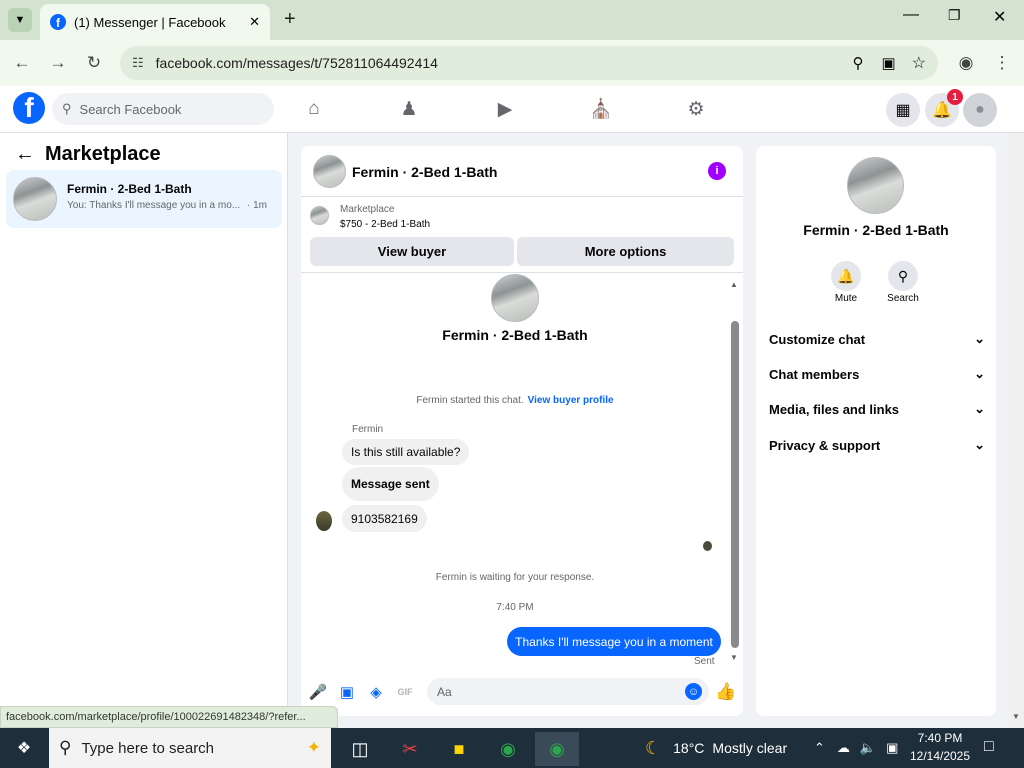 The height and width of the screenshot is (768, 1024). What do you see at coordinates (903, 110) in the screenshot?
I see `menu-grid-icon: ▦` at bounding box center [903, 110].